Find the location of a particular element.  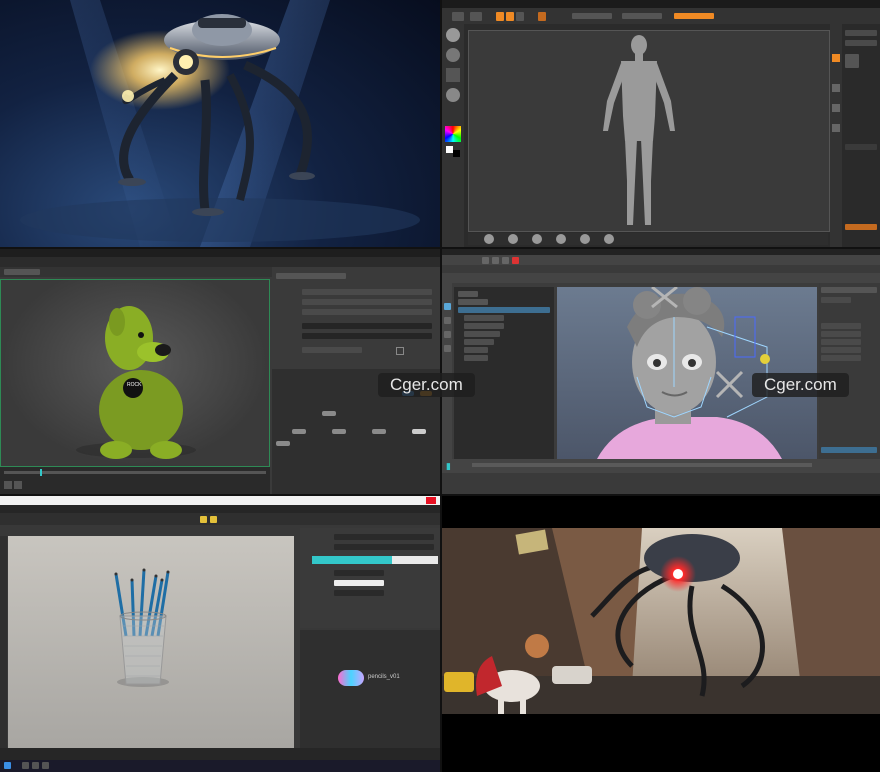

alpha-icon is located at coordinates (453, 75).